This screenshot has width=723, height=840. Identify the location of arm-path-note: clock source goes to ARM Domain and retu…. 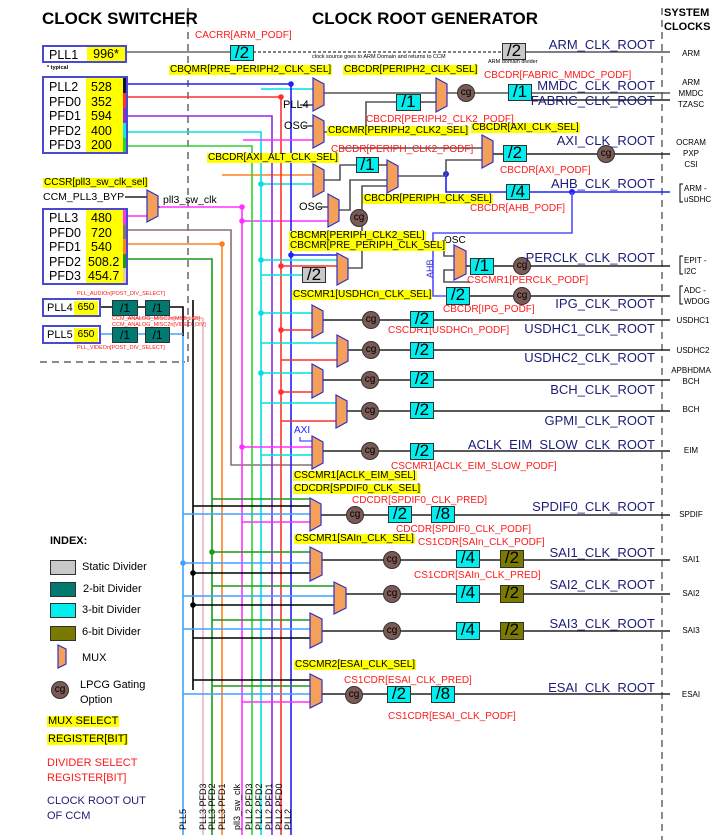
(379, 57).